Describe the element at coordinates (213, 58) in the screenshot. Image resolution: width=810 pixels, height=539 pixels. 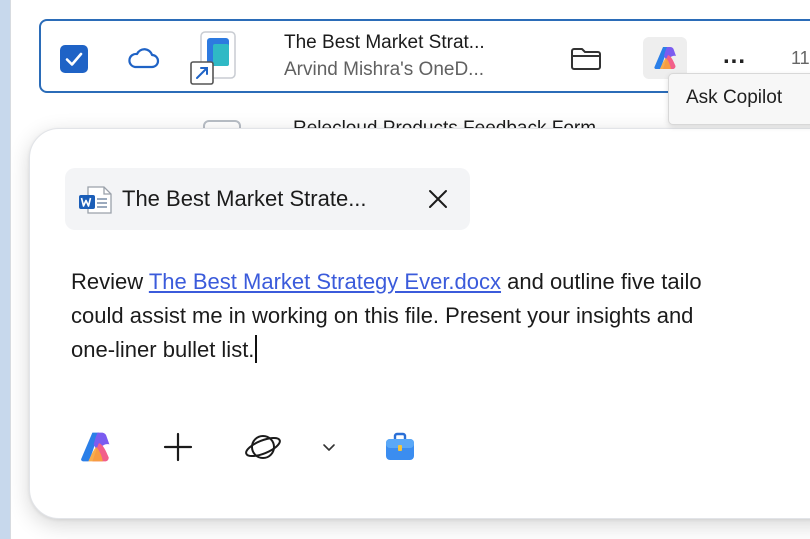
I see `shared-file-icon` at that location.